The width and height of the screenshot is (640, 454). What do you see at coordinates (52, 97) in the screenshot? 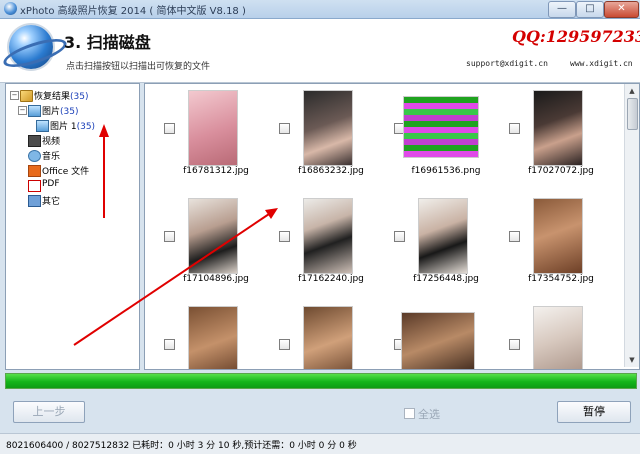
I see `tree-item-root-label: 恢复结果` at bounding box center [52, 97].